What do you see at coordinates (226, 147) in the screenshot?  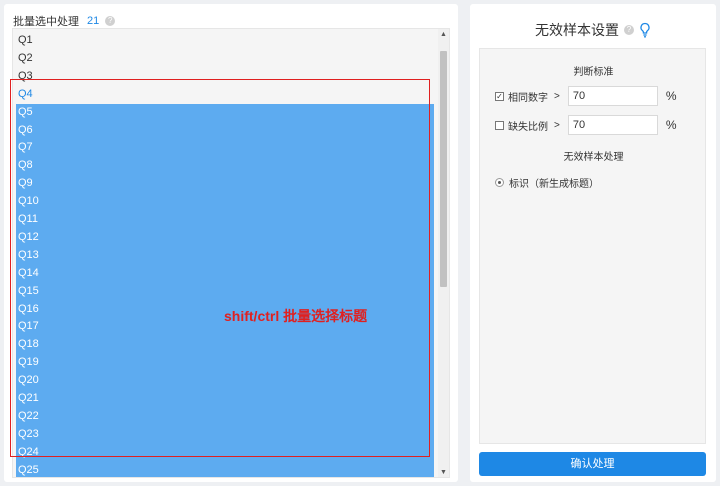 I see `list-item: Q7` at bounding box center [226, 147].